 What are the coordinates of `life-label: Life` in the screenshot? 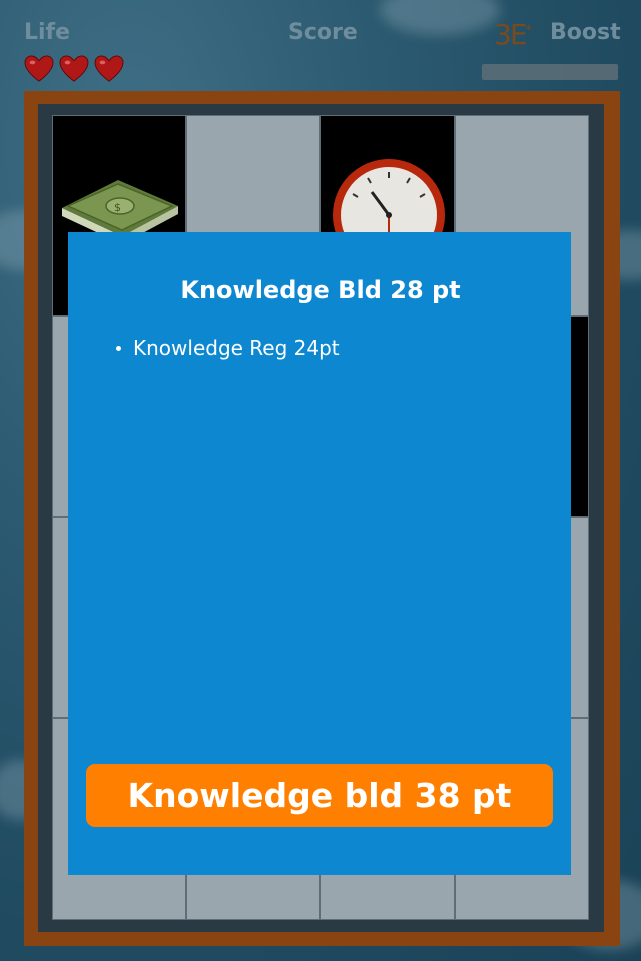 It's located at (47, 32).